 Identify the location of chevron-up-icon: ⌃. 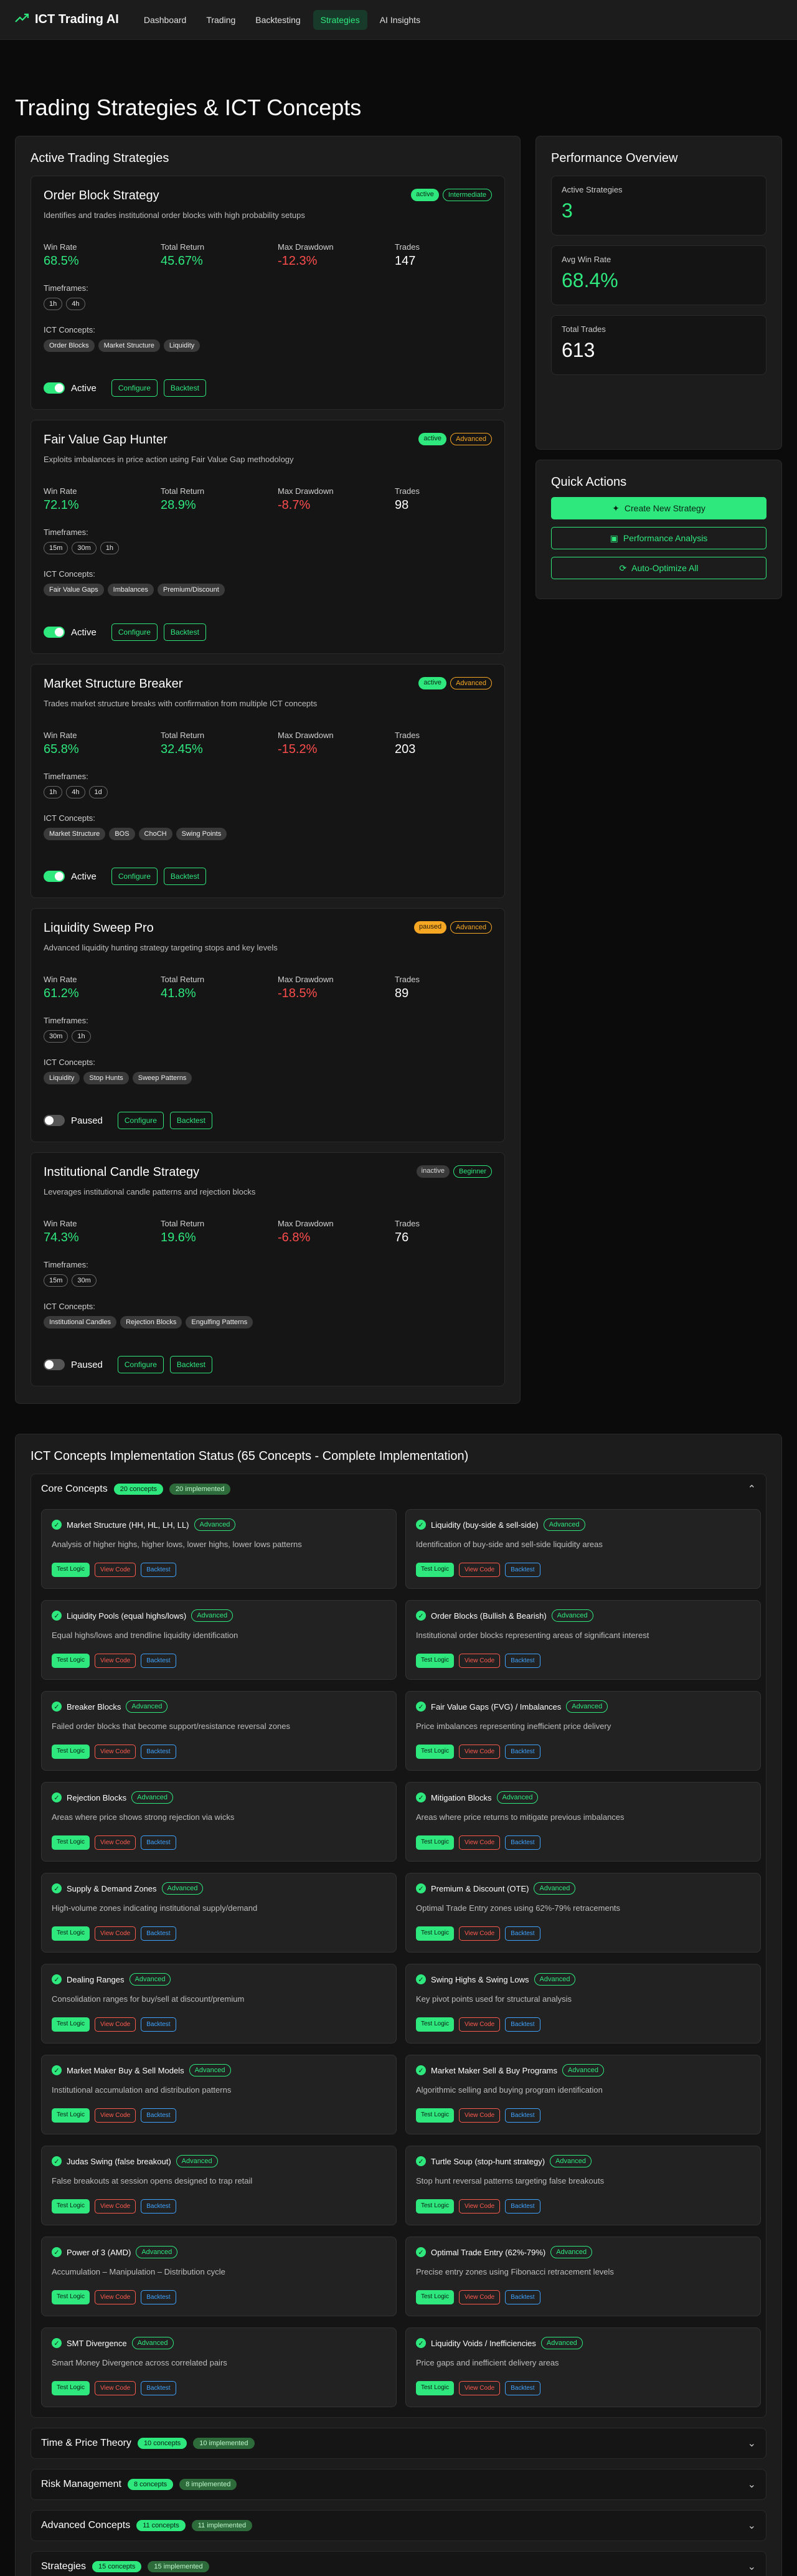
(752, 1489).